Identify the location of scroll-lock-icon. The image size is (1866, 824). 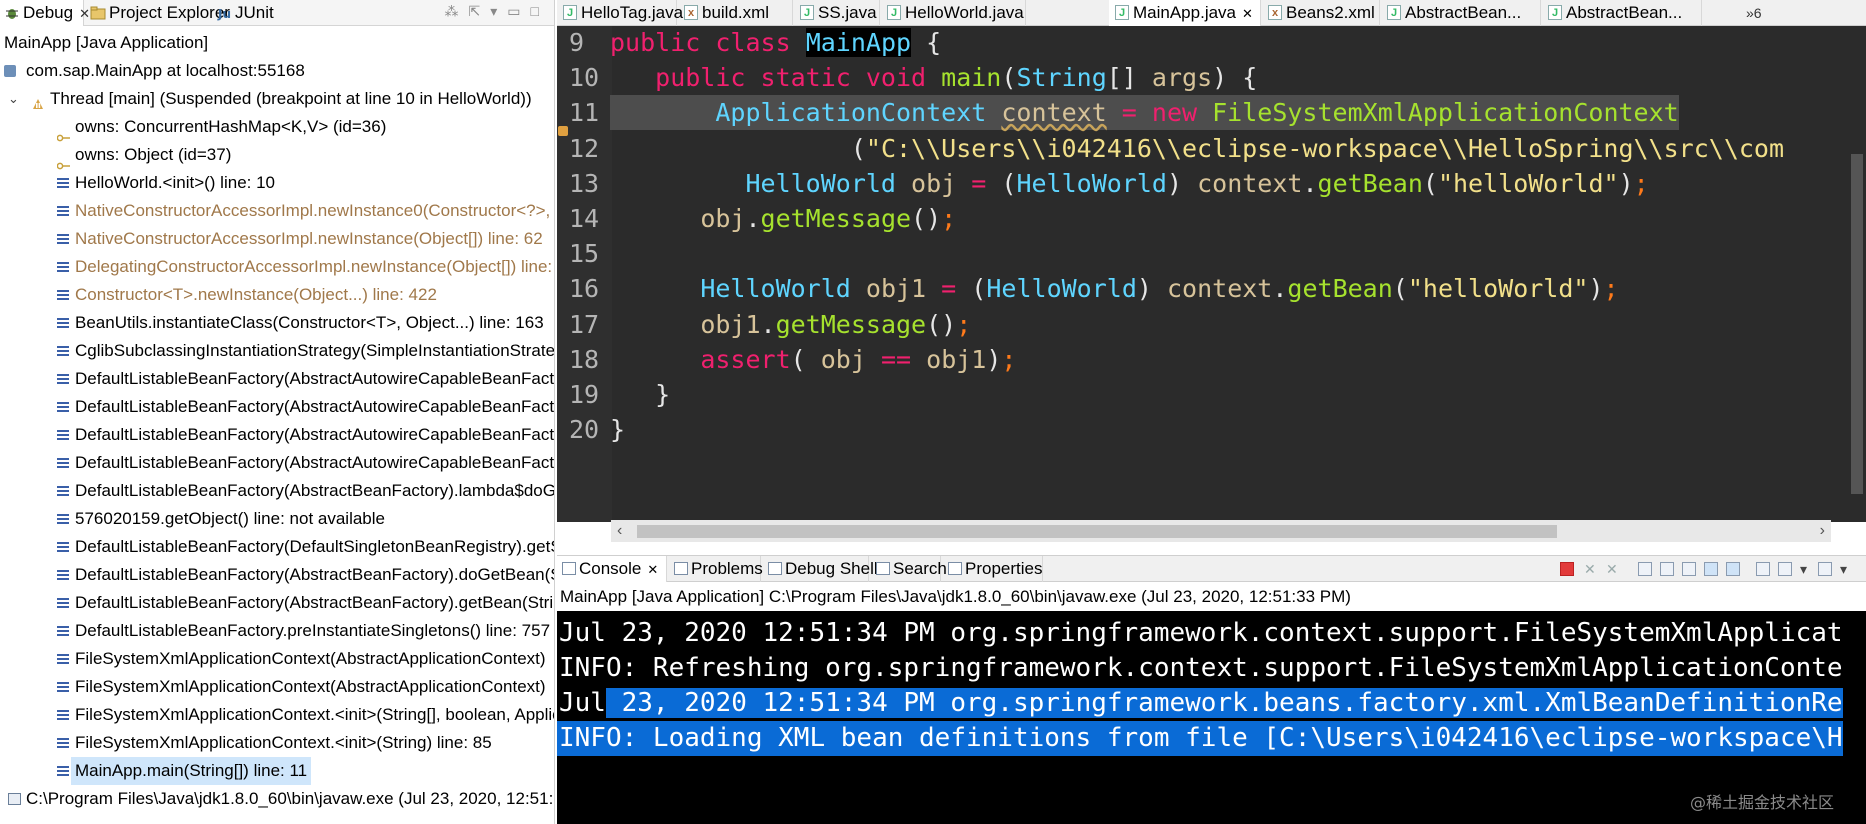
(1667, 569).